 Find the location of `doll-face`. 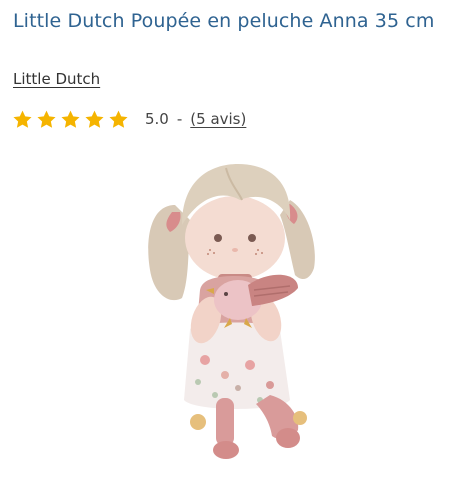

doll-face is located at coordinates (235, 238).